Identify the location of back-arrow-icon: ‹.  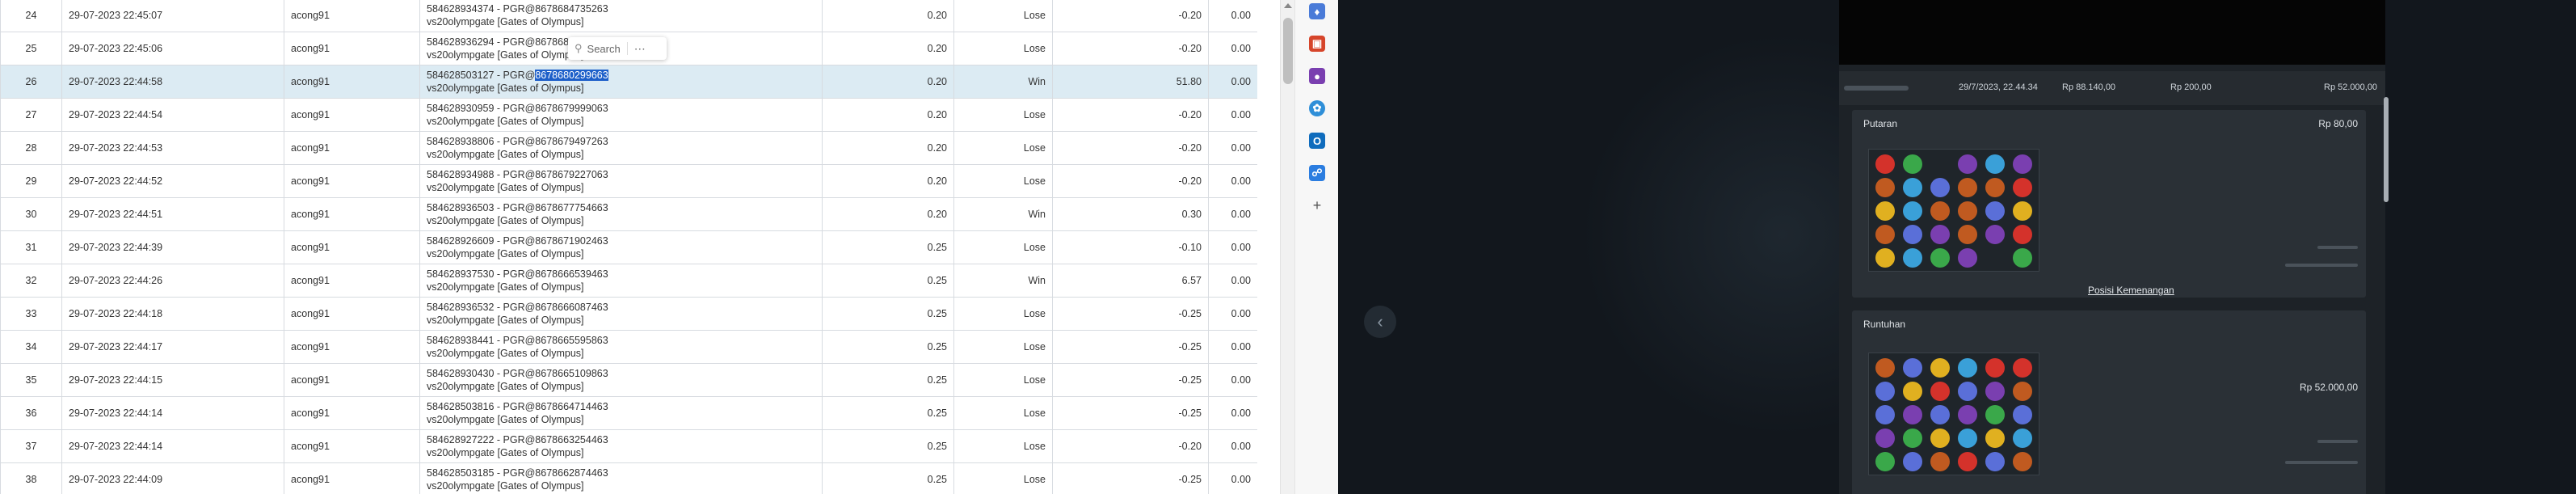
(1380, 322).